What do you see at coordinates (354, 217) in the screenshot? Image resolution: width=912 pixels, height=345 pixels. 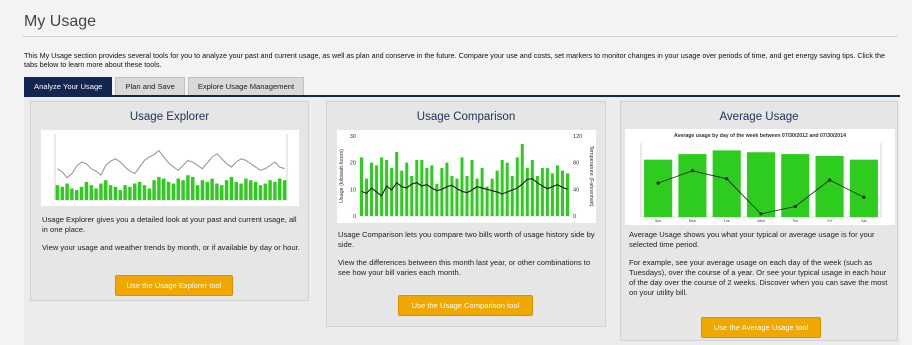 I see `y-tick-label: 0` at bounding box center [354, 217].